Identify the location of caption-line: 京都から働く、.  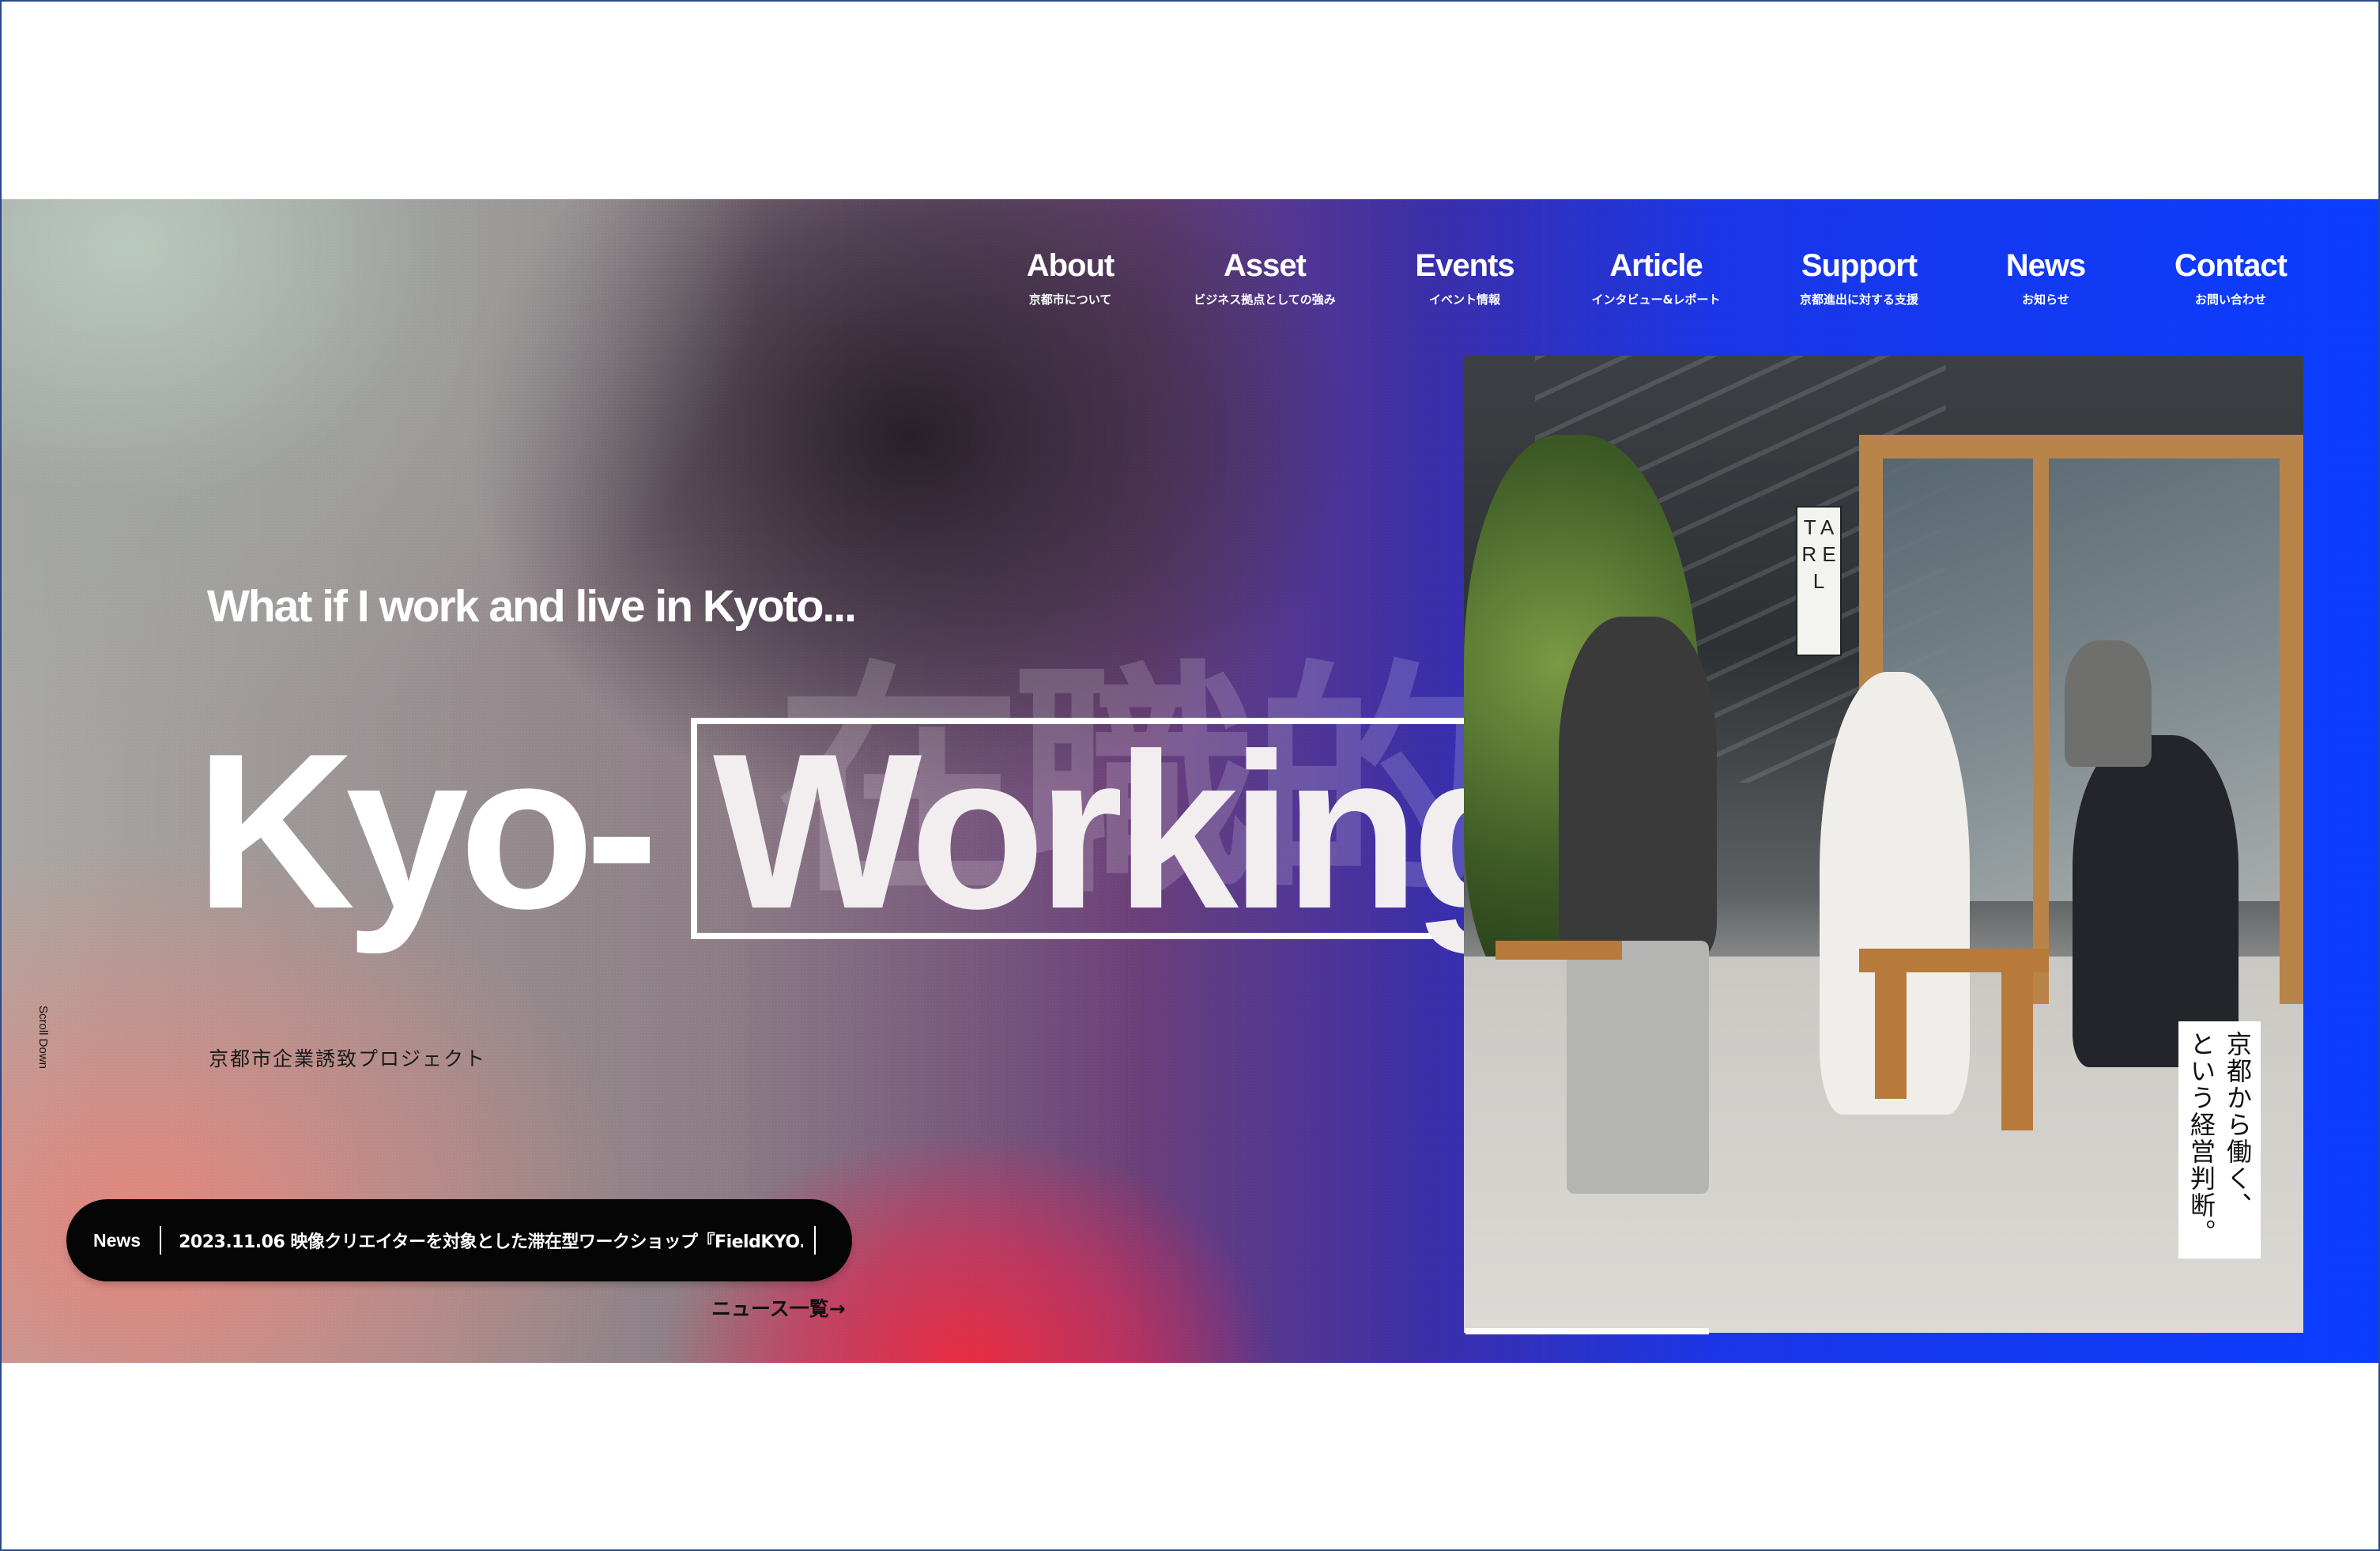
(2238, 1125).